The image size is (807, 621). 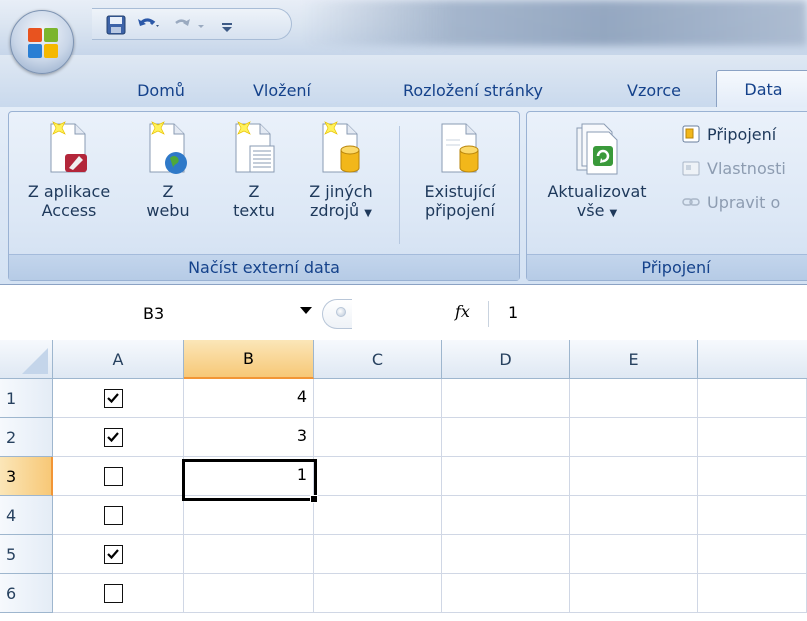 What do you see at coordinates (634, 593) in the screenshot?
I see `cell-e6` at bounding box center [634, 593].